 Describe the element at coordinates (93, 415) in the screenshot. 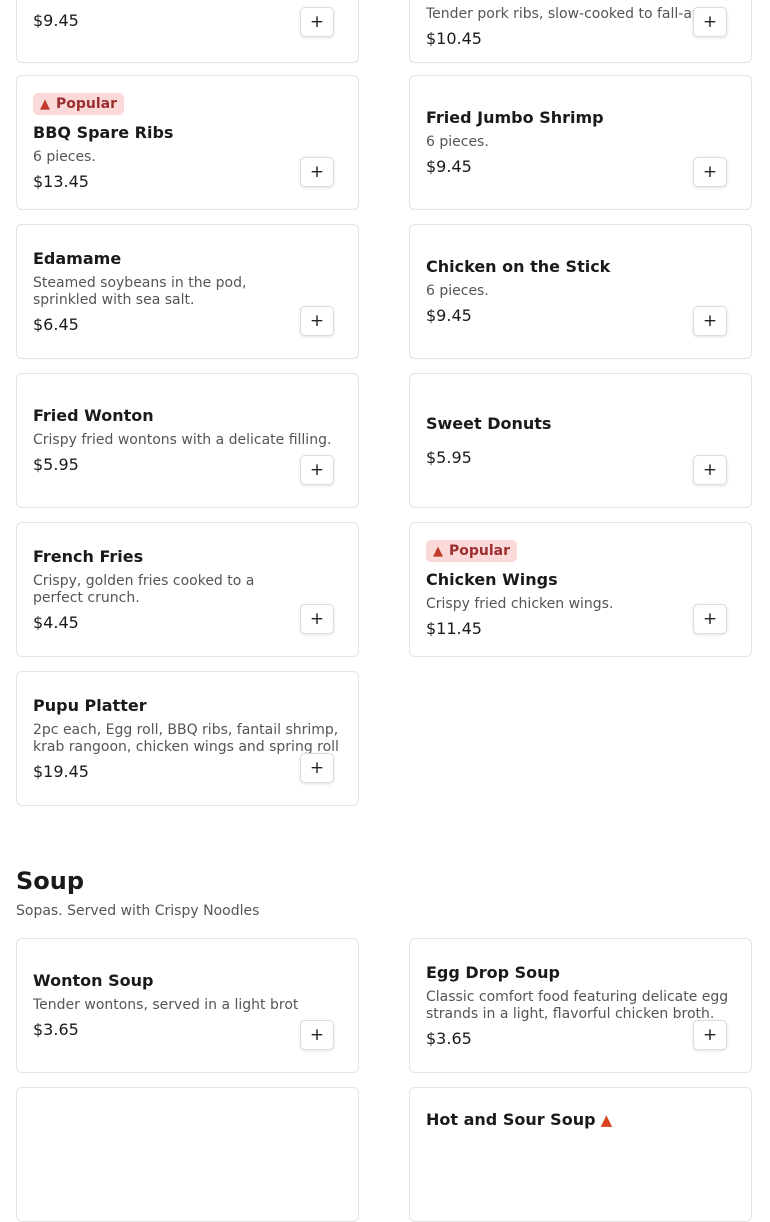

I see `item-title: Fried Wonton` at that location.